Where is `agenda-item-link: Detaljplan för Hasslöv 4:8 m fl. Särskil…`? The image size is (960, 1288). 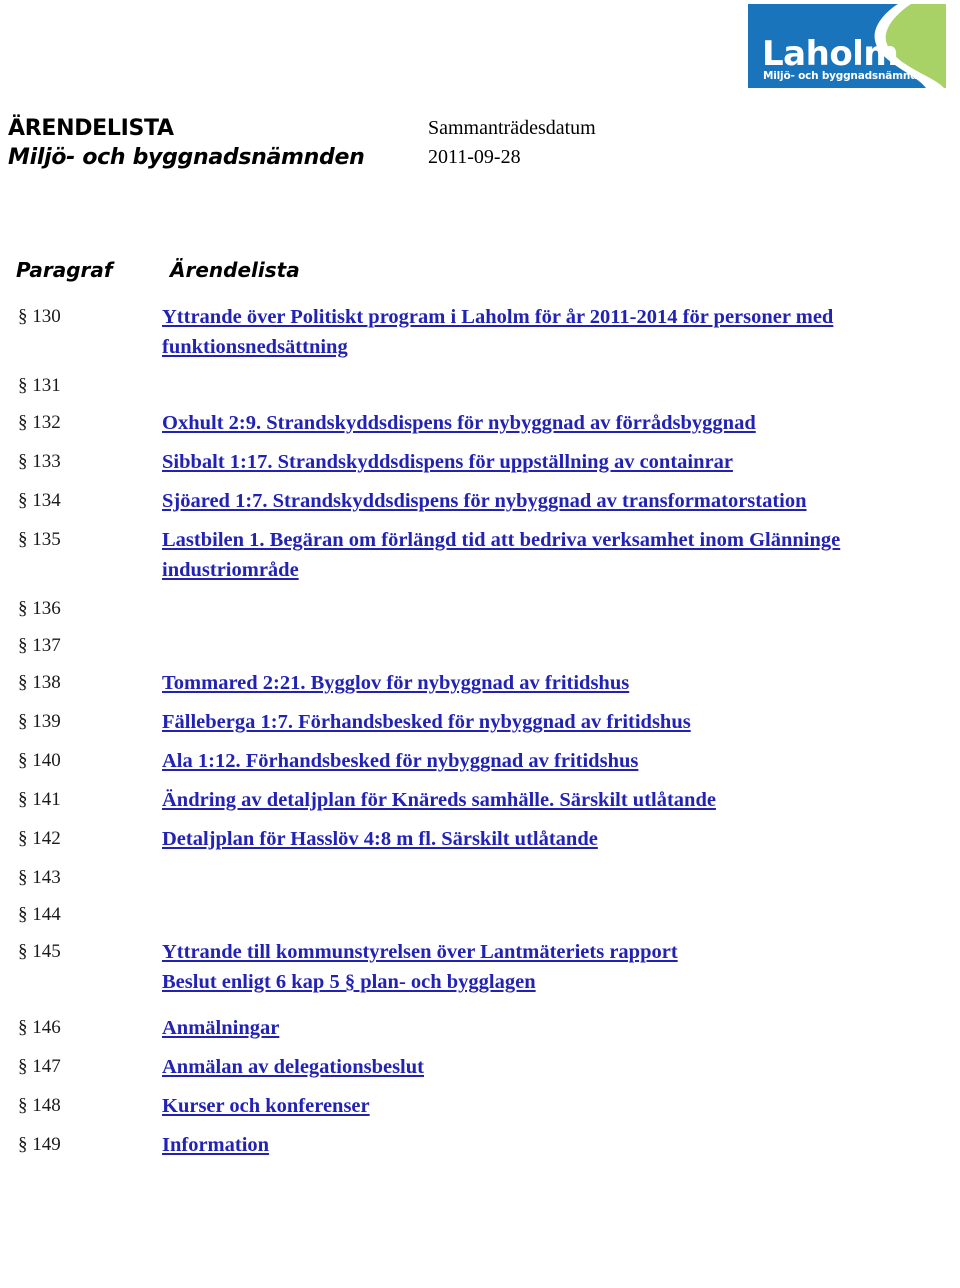 agenda-item-link: Detaljplan för Hasslöv 4:8 m fl. Särskil… is located at coordinates (520, 839).